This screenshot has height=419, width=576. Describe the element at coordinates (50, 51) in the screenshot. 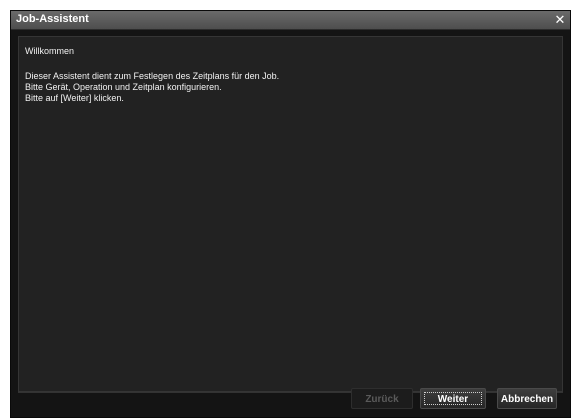

I see `welcome-heading: Willkommen` at that location.